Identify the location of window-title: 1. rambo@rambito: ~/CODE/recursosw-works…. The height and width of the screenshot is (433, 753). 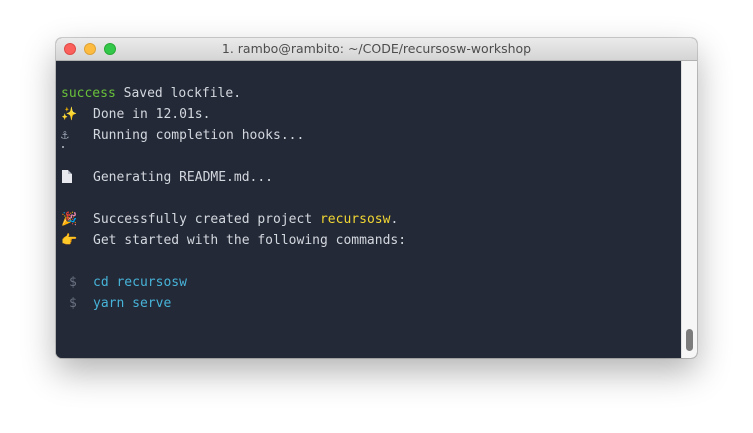
(376, 48).